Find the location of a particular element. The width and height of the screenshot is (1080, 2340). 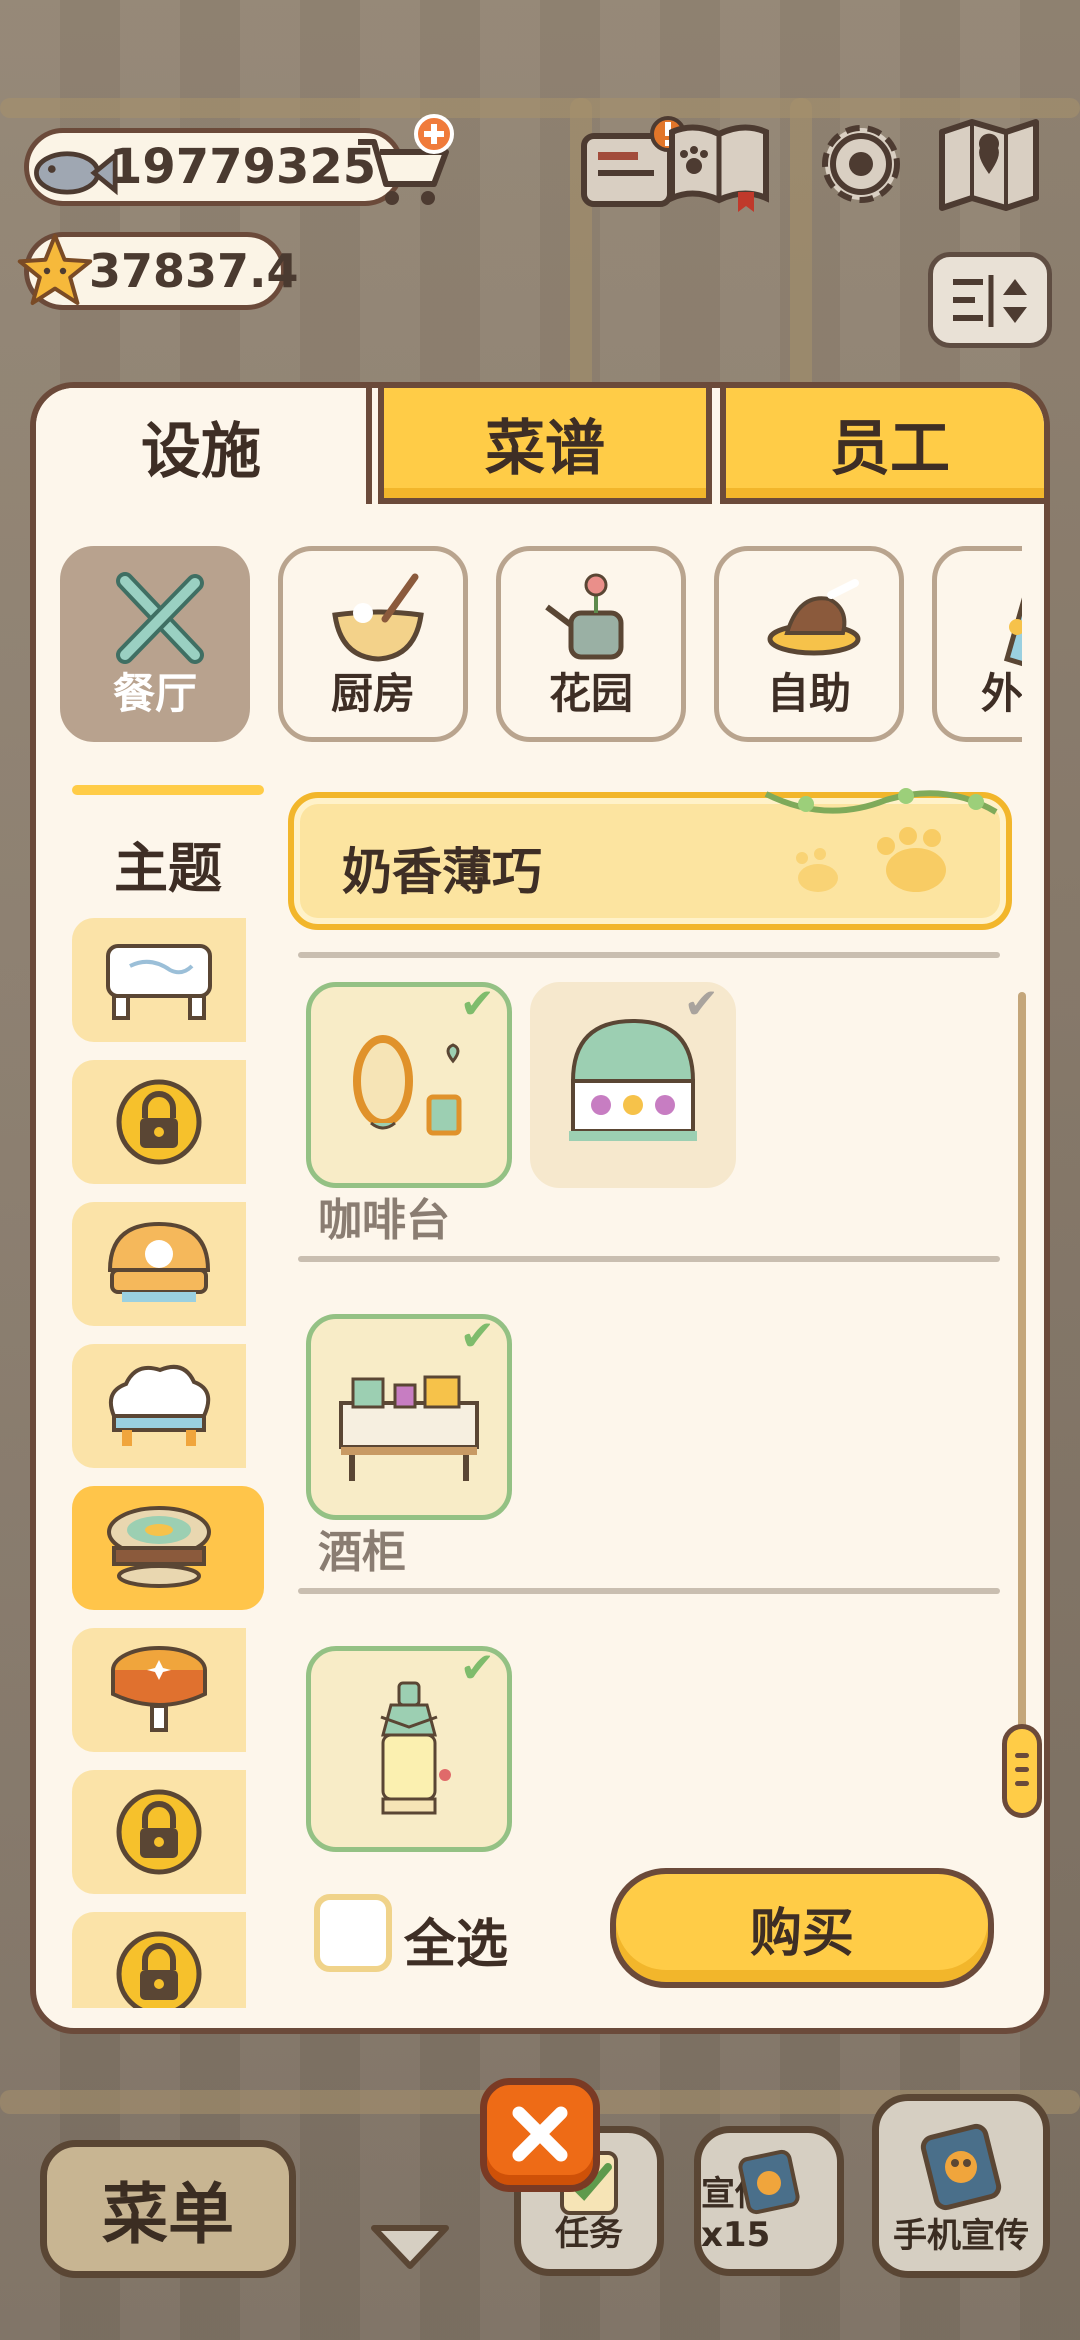

theme-item-selected is located at coordinates (168, 1548).